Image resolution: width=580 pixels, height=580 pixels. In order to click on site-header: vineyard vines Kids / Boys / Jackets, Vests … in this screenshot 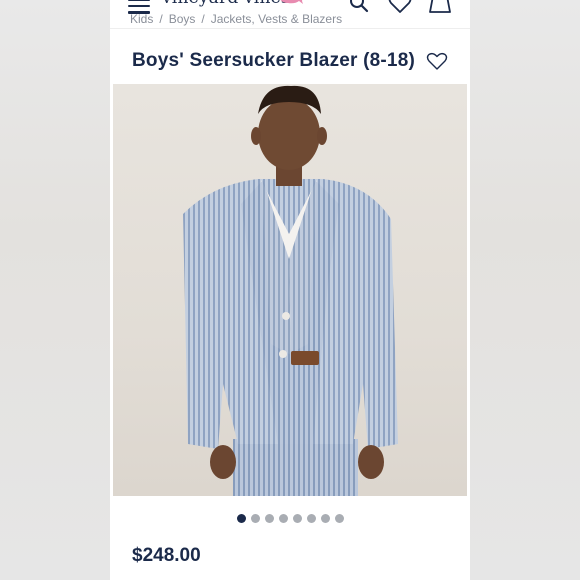, I will do `click(290, 14)`.